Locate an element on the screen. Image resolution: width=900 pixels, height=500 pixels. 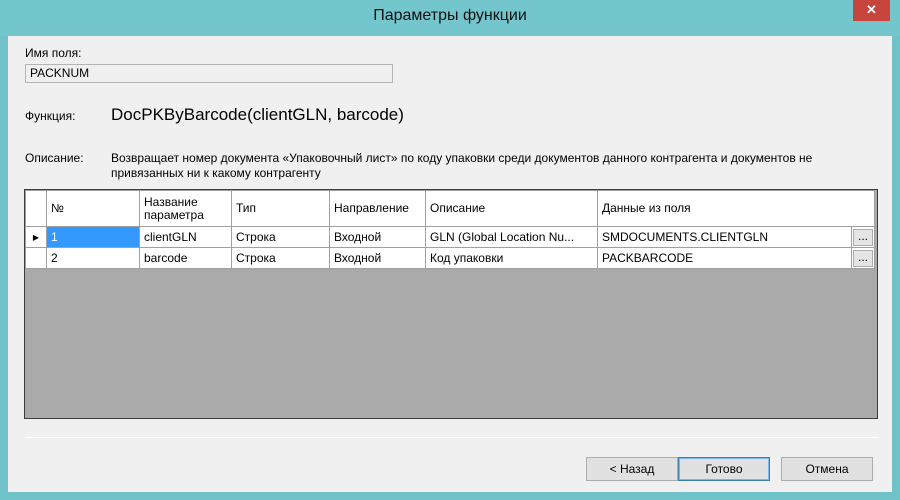
title-bar: Параметры функции ✕ is located at coordinates (450, 18).